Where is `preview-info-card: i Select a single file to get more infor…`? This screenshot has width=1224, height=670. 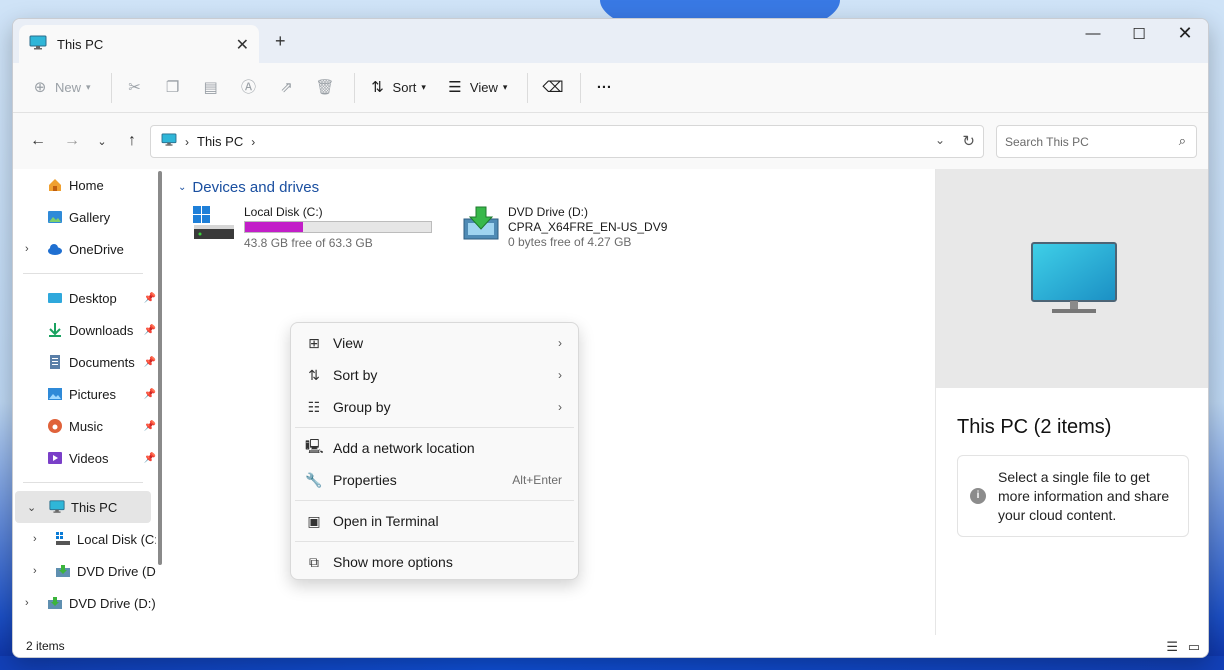
preview-info-card: i Select a single file to get more infor… is located at coordinates (1073, 496).